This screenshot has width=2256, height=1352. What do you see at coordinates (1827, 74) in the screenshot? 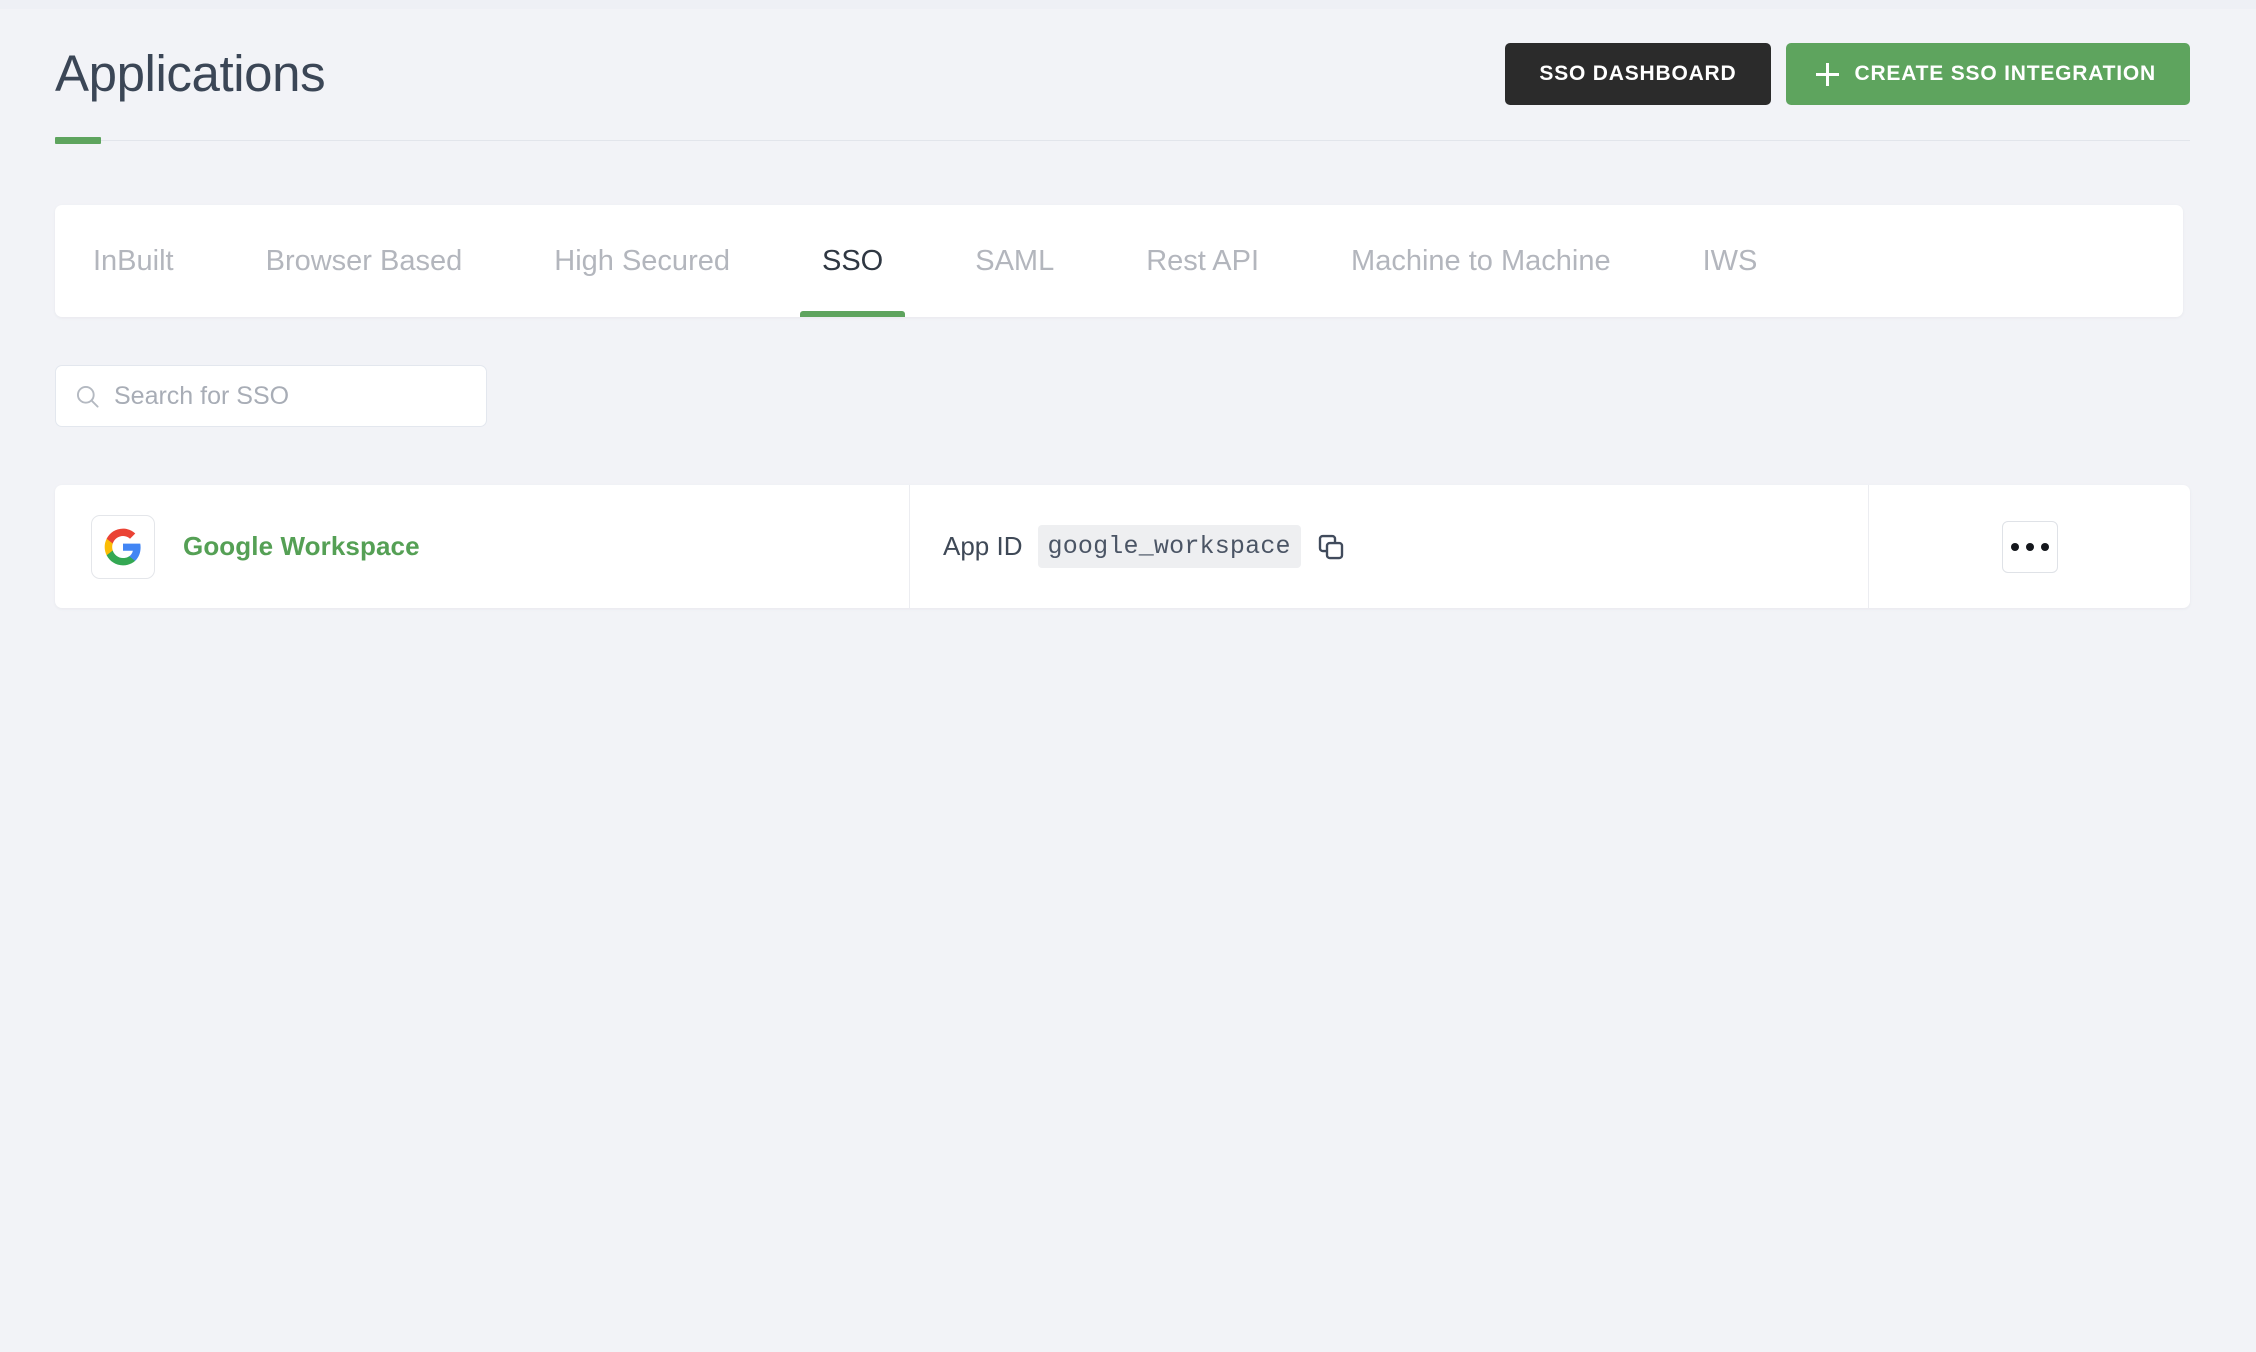
I see `plus-icon` at bounding box center [1827, 74].